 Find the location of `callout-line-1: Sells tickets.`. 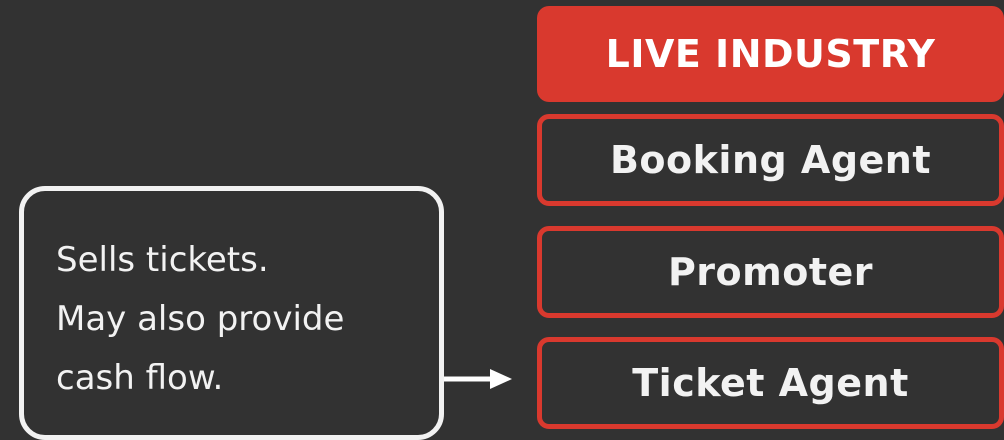

callout-line-1: Sells tickets. is located at coordinates (162, 260).